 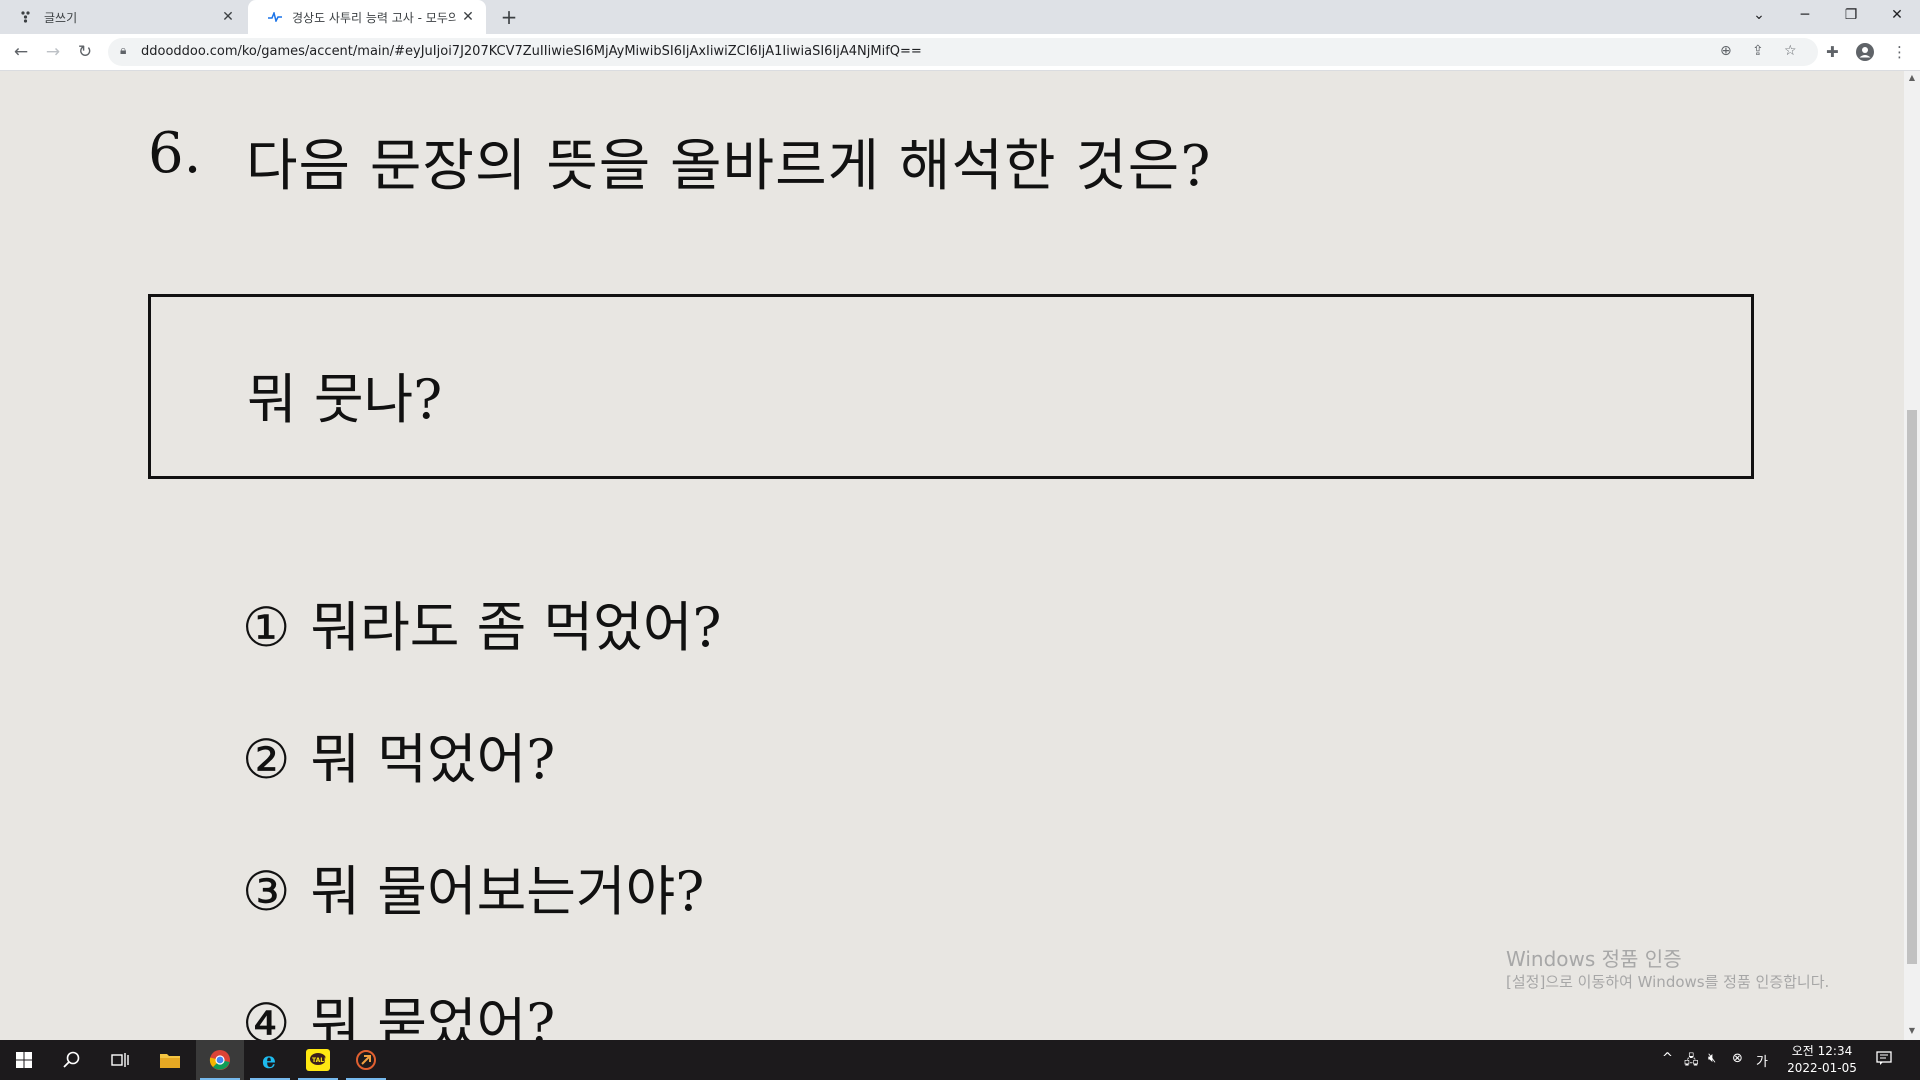 I want to click on phrase-box: 뭐 뭇나?, so click(x=951, y=386).